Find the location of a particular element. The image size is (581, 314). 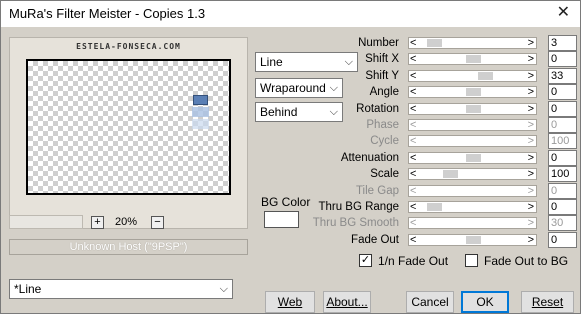

ok-button: OK is located at coordinates (485, 302).